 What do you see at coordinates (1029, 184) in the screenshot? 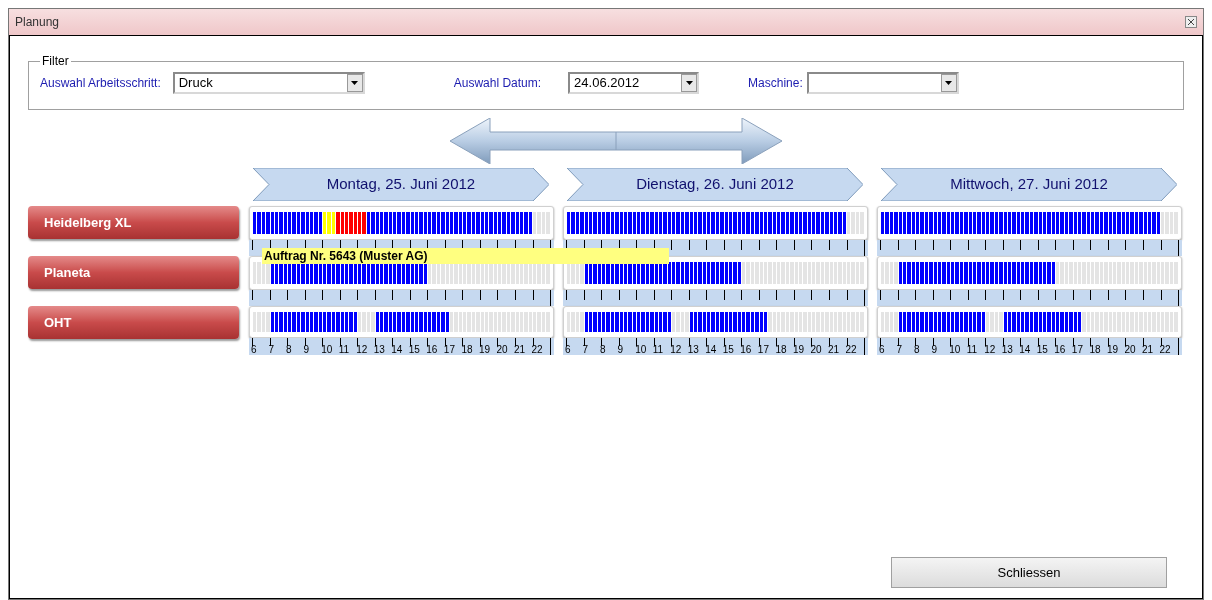
I see `day-header: Mittwoch, 27. Juni 2012` at bounding box center [1029, 184].